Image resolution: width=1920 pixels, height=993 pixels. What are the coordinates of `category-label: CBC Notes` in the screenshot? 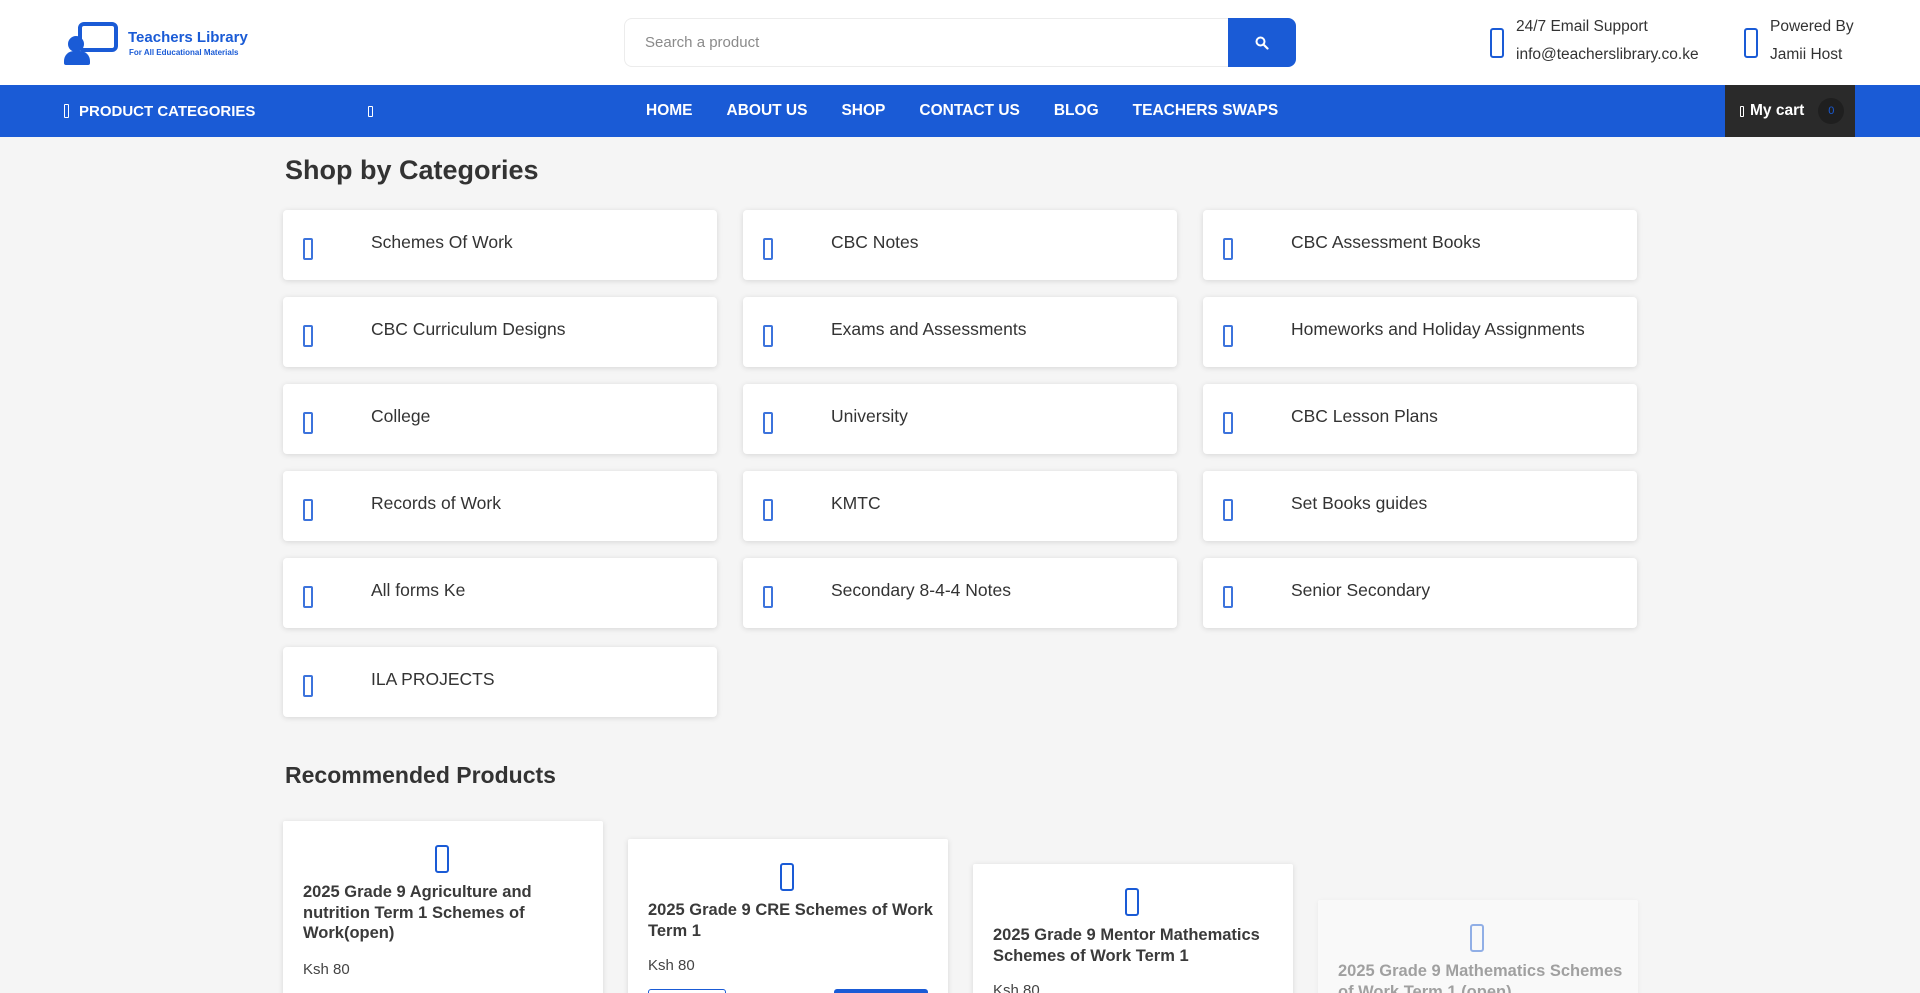 It's located at (875, 242).